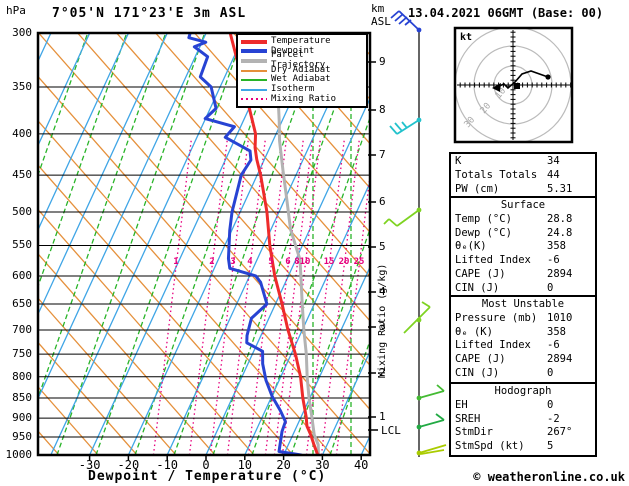  Describe the element at coordinates (560, 218) in the screenshot. I see `table-row-value: 28.8` at that location.